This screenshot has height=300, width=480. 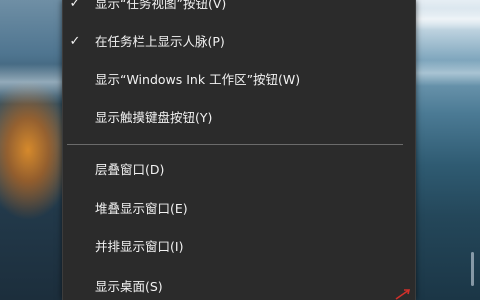 I want to click on menu-item-show-windows-ink-button: 显示“Windows Ink 工作区”按钮(W), so click(x=239, y=80).